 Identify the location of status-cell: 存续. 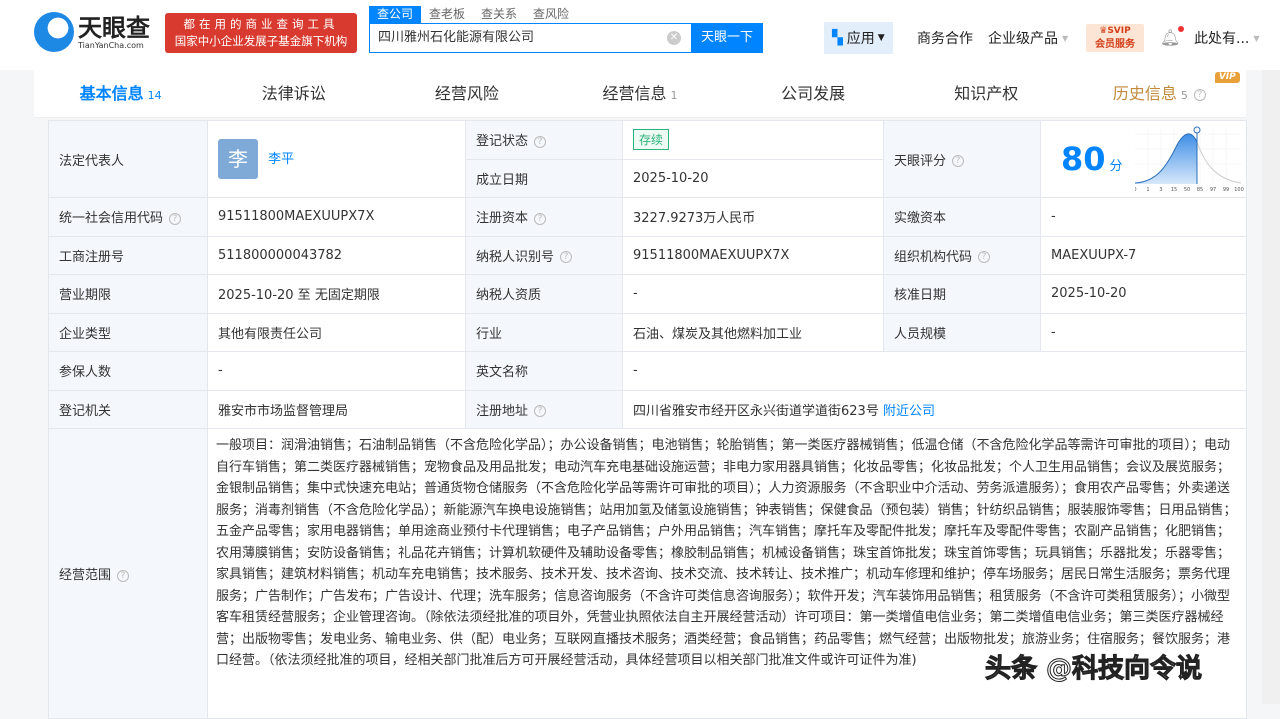
(753, 140).